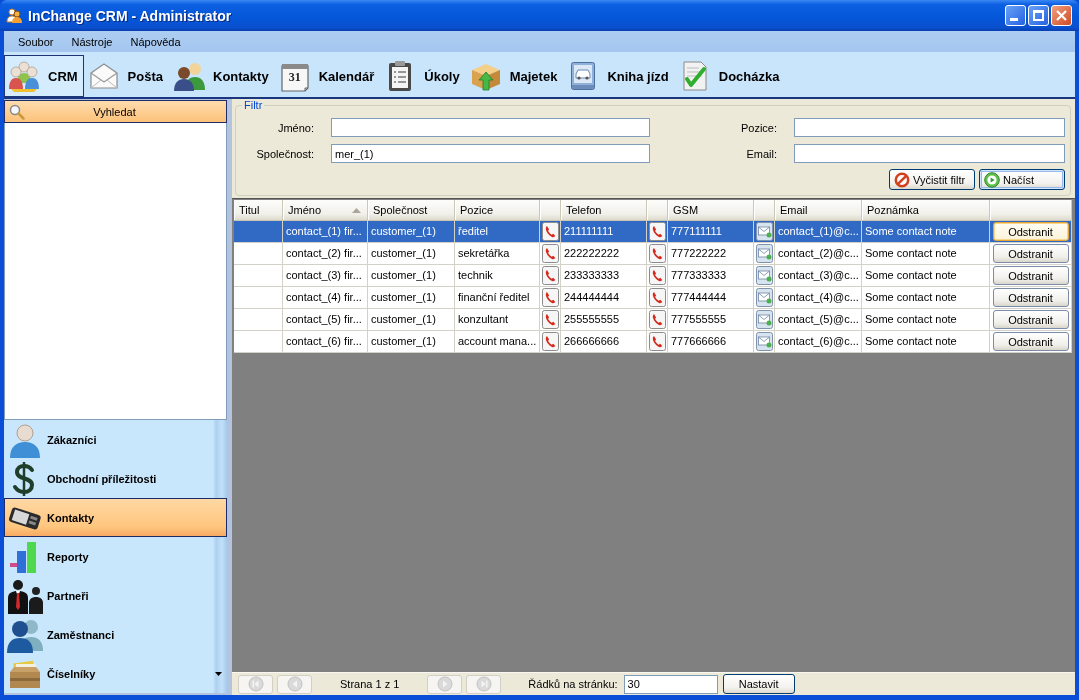 The height and width of the screenshot is (700, 1079). I want to click on field-label: Email:, so click(761, 153).